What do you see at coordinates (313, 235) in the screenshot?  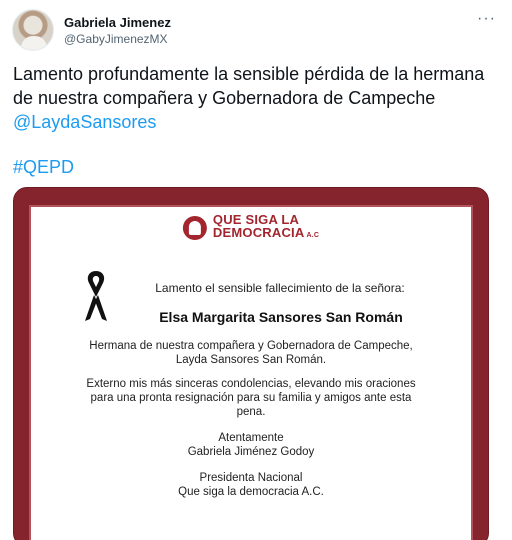 I see `logo-suffix: A.C` at bounding box center [313, 235].